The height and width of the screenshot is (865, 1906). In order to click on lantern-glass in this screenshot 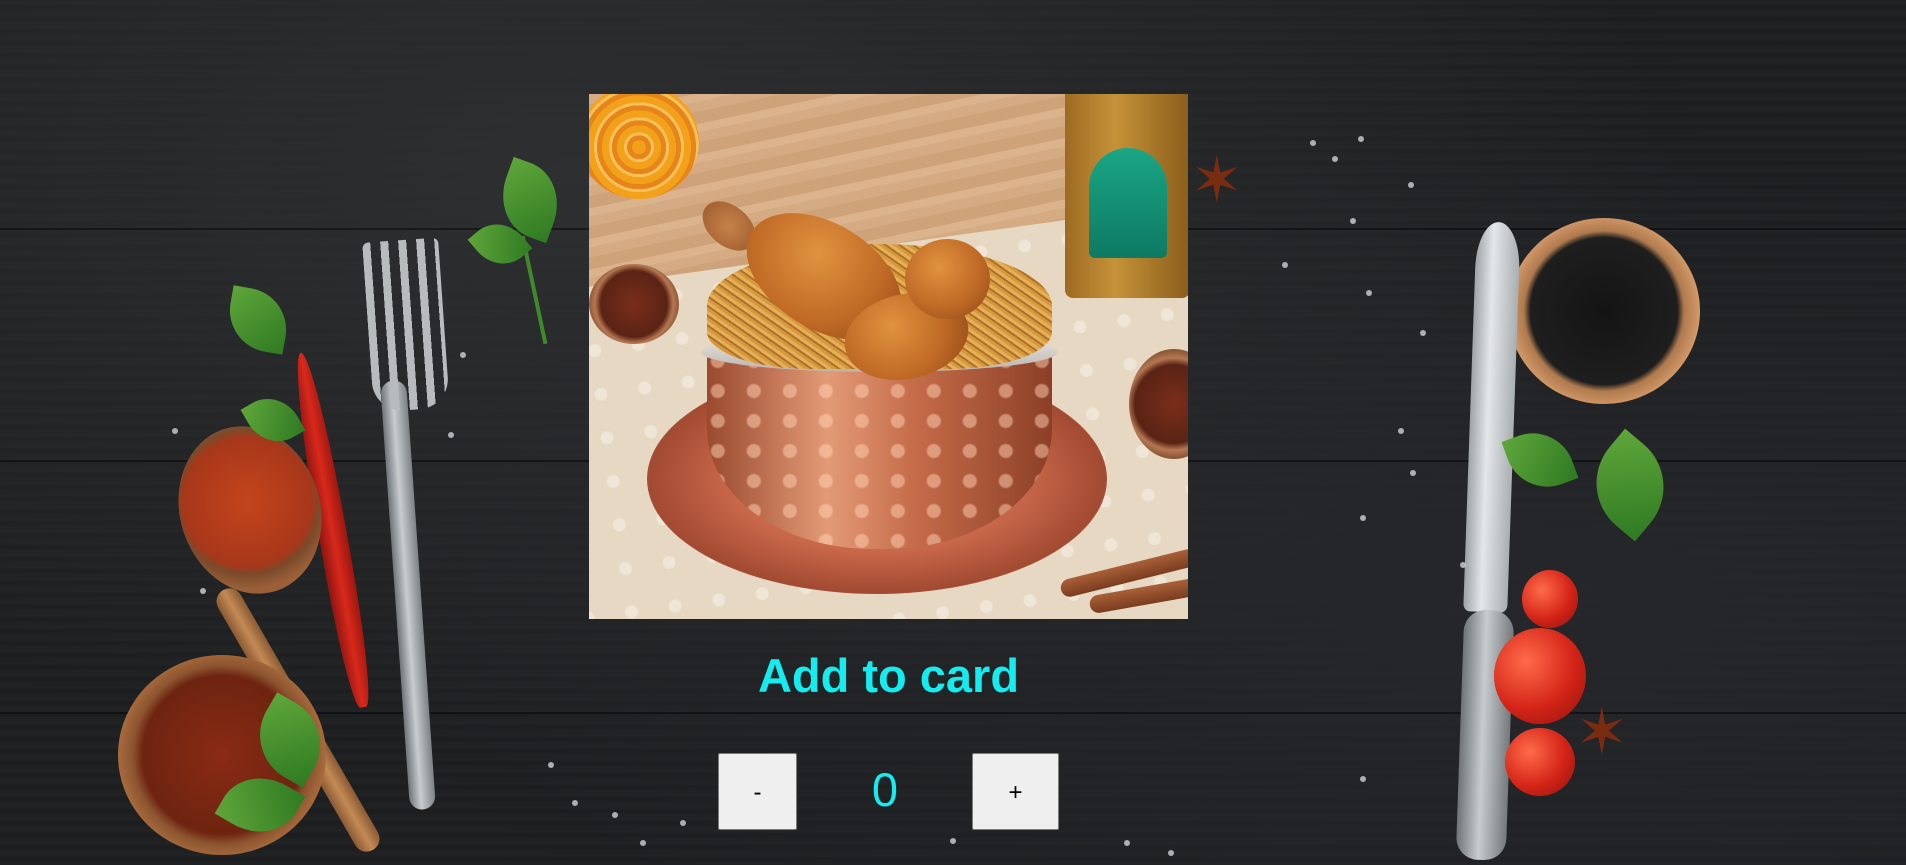, I will do `click(1128, 203)`.